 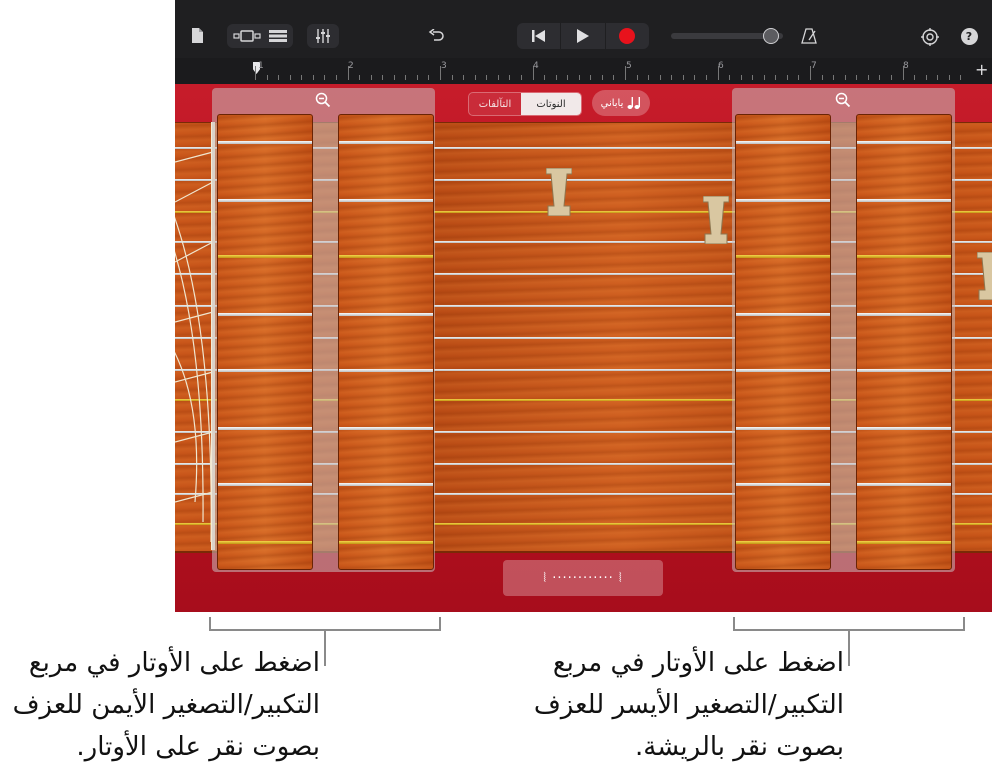 I want to click on metronome-button, so click(x=809, y=36).